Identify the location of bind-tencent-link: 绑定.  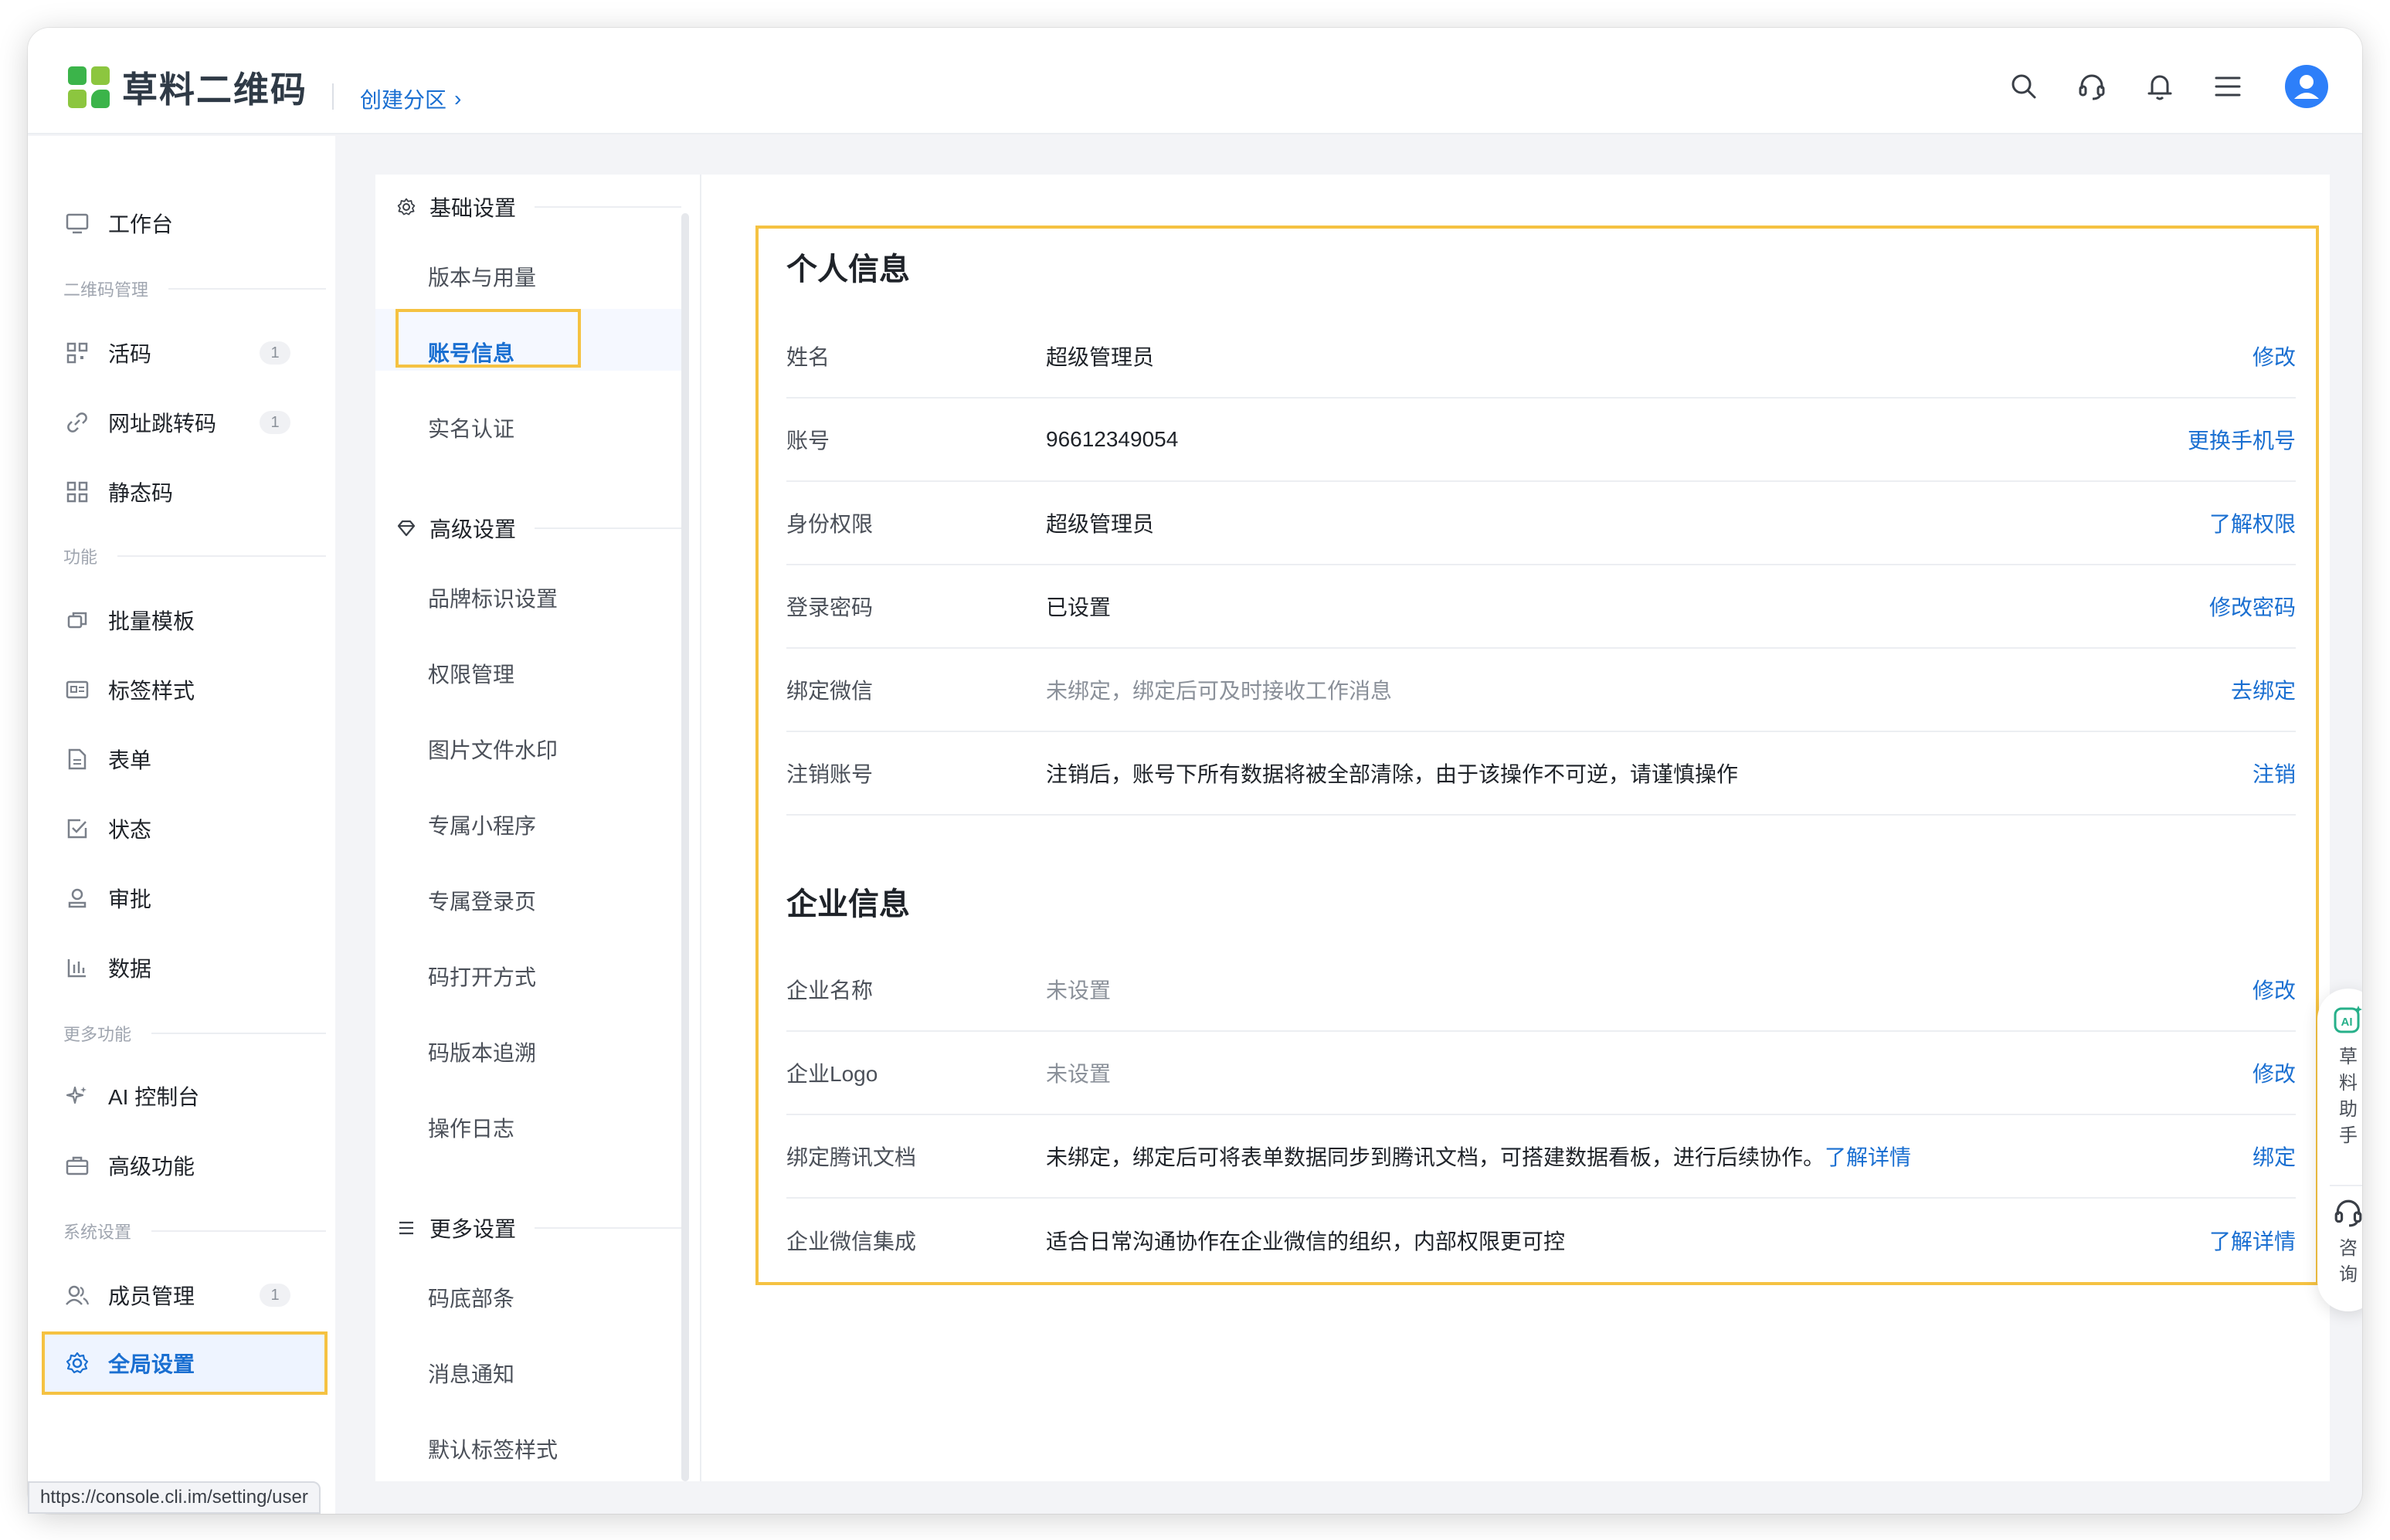
(2274, 1157).